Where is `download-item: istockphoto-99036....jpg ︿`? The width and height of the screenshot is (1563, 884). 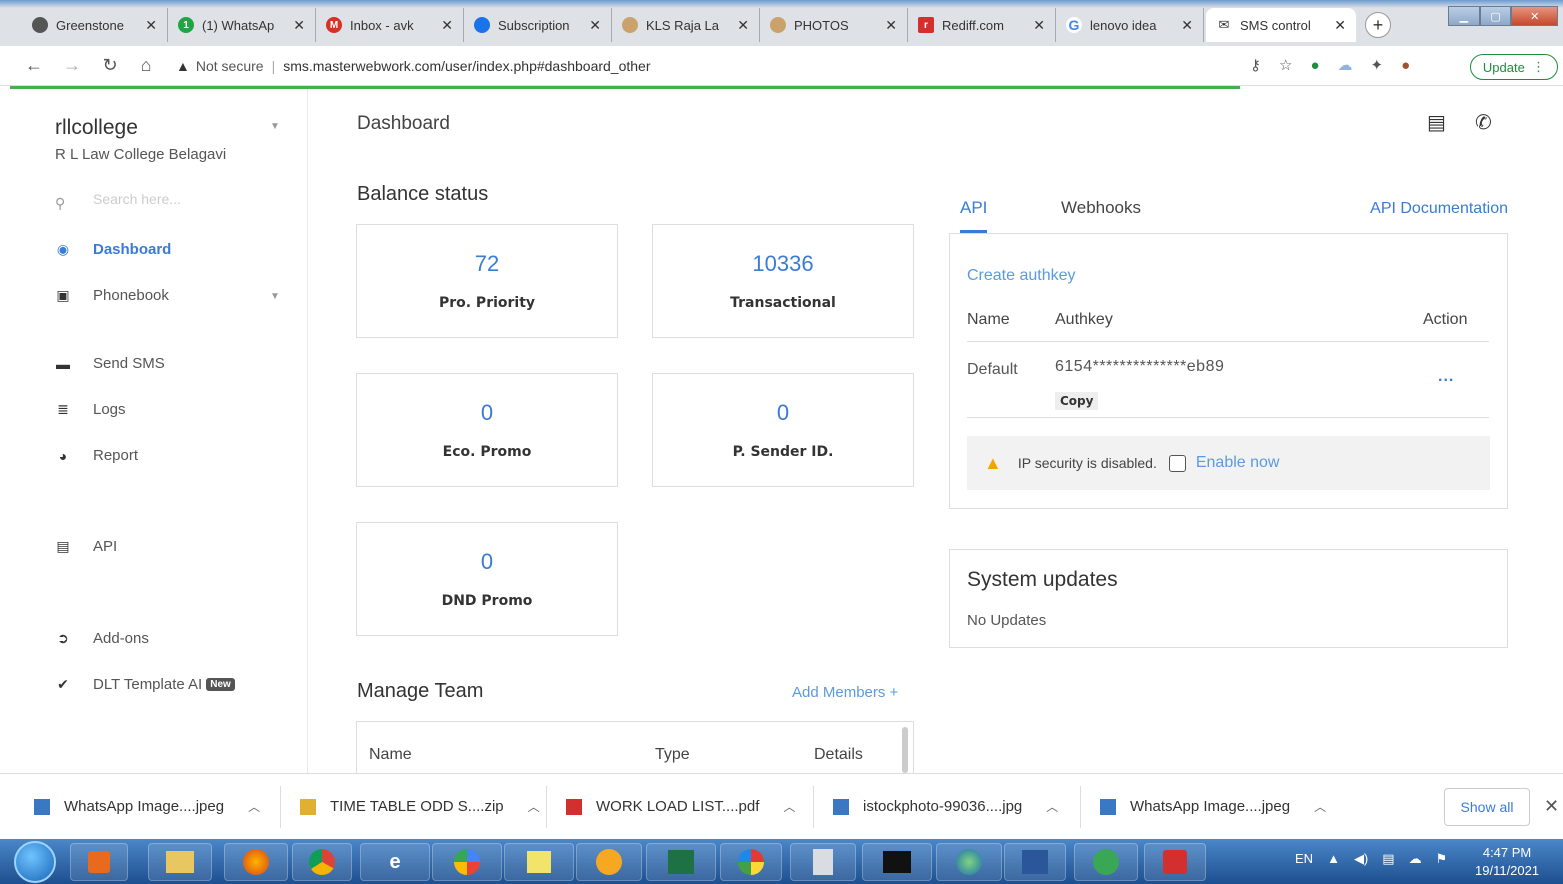
download-item: istockphoto-99036....jpg ︿ is located at coordinates (945, 806).